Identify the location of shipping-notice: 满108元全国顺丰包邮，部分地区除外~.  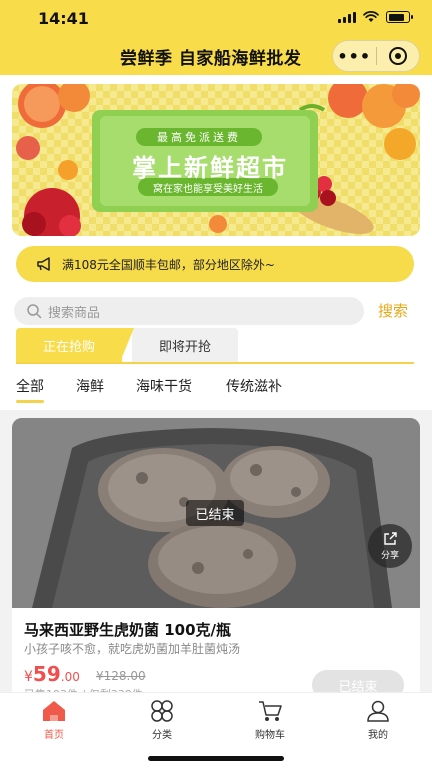
(215, 264).